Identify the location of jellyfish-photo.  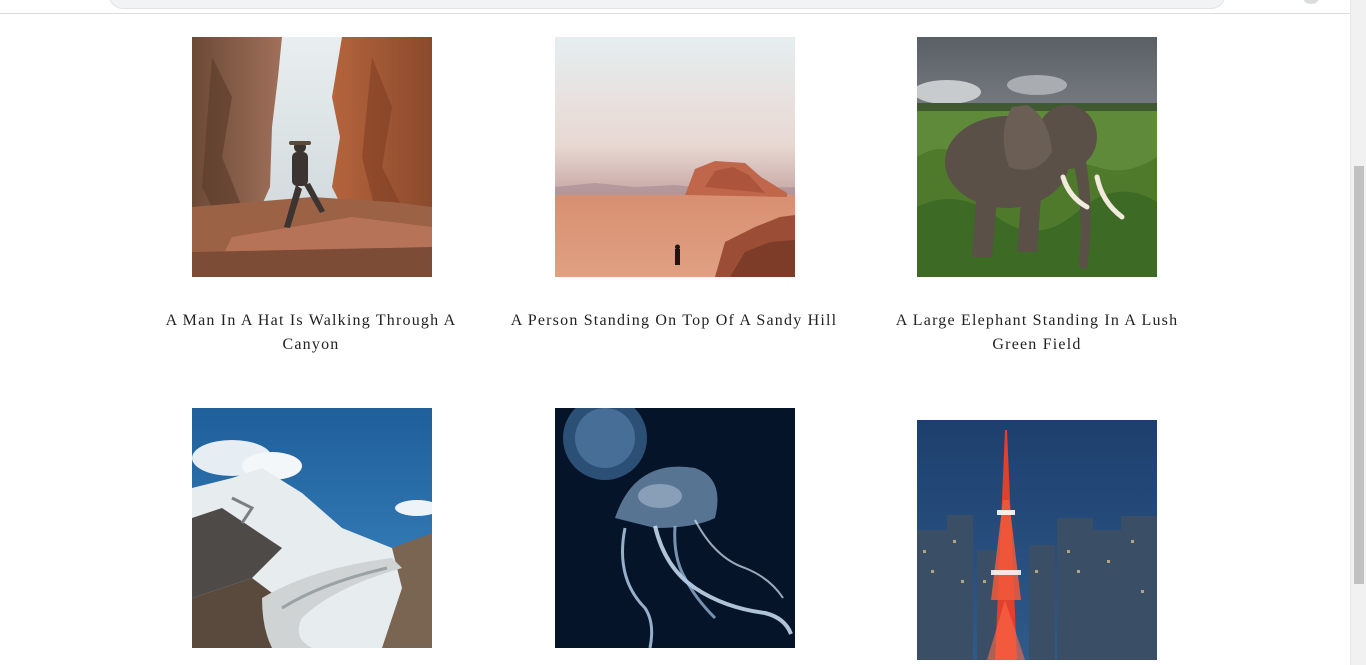
(675, 528).